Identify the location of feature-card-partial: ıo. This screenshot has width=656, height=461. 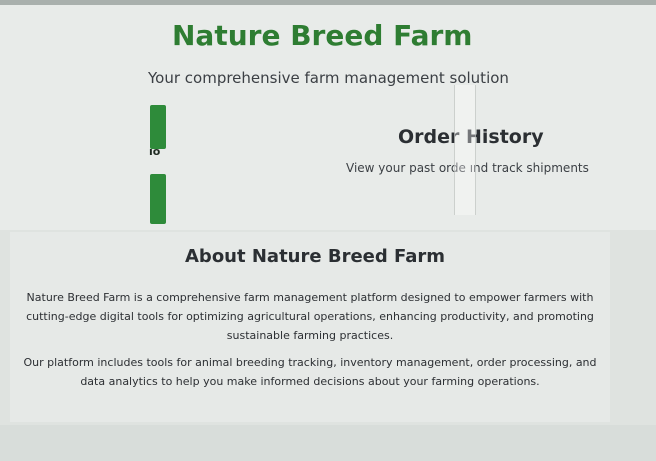
(87, 165).